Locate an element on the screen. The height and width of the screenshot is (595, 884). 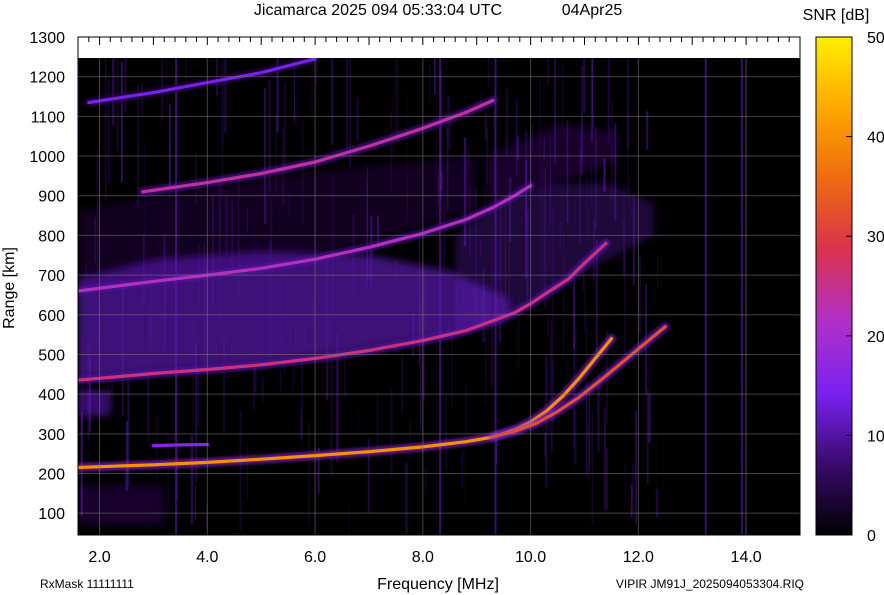
colorbar-scale is located at coordinates (834, 286).